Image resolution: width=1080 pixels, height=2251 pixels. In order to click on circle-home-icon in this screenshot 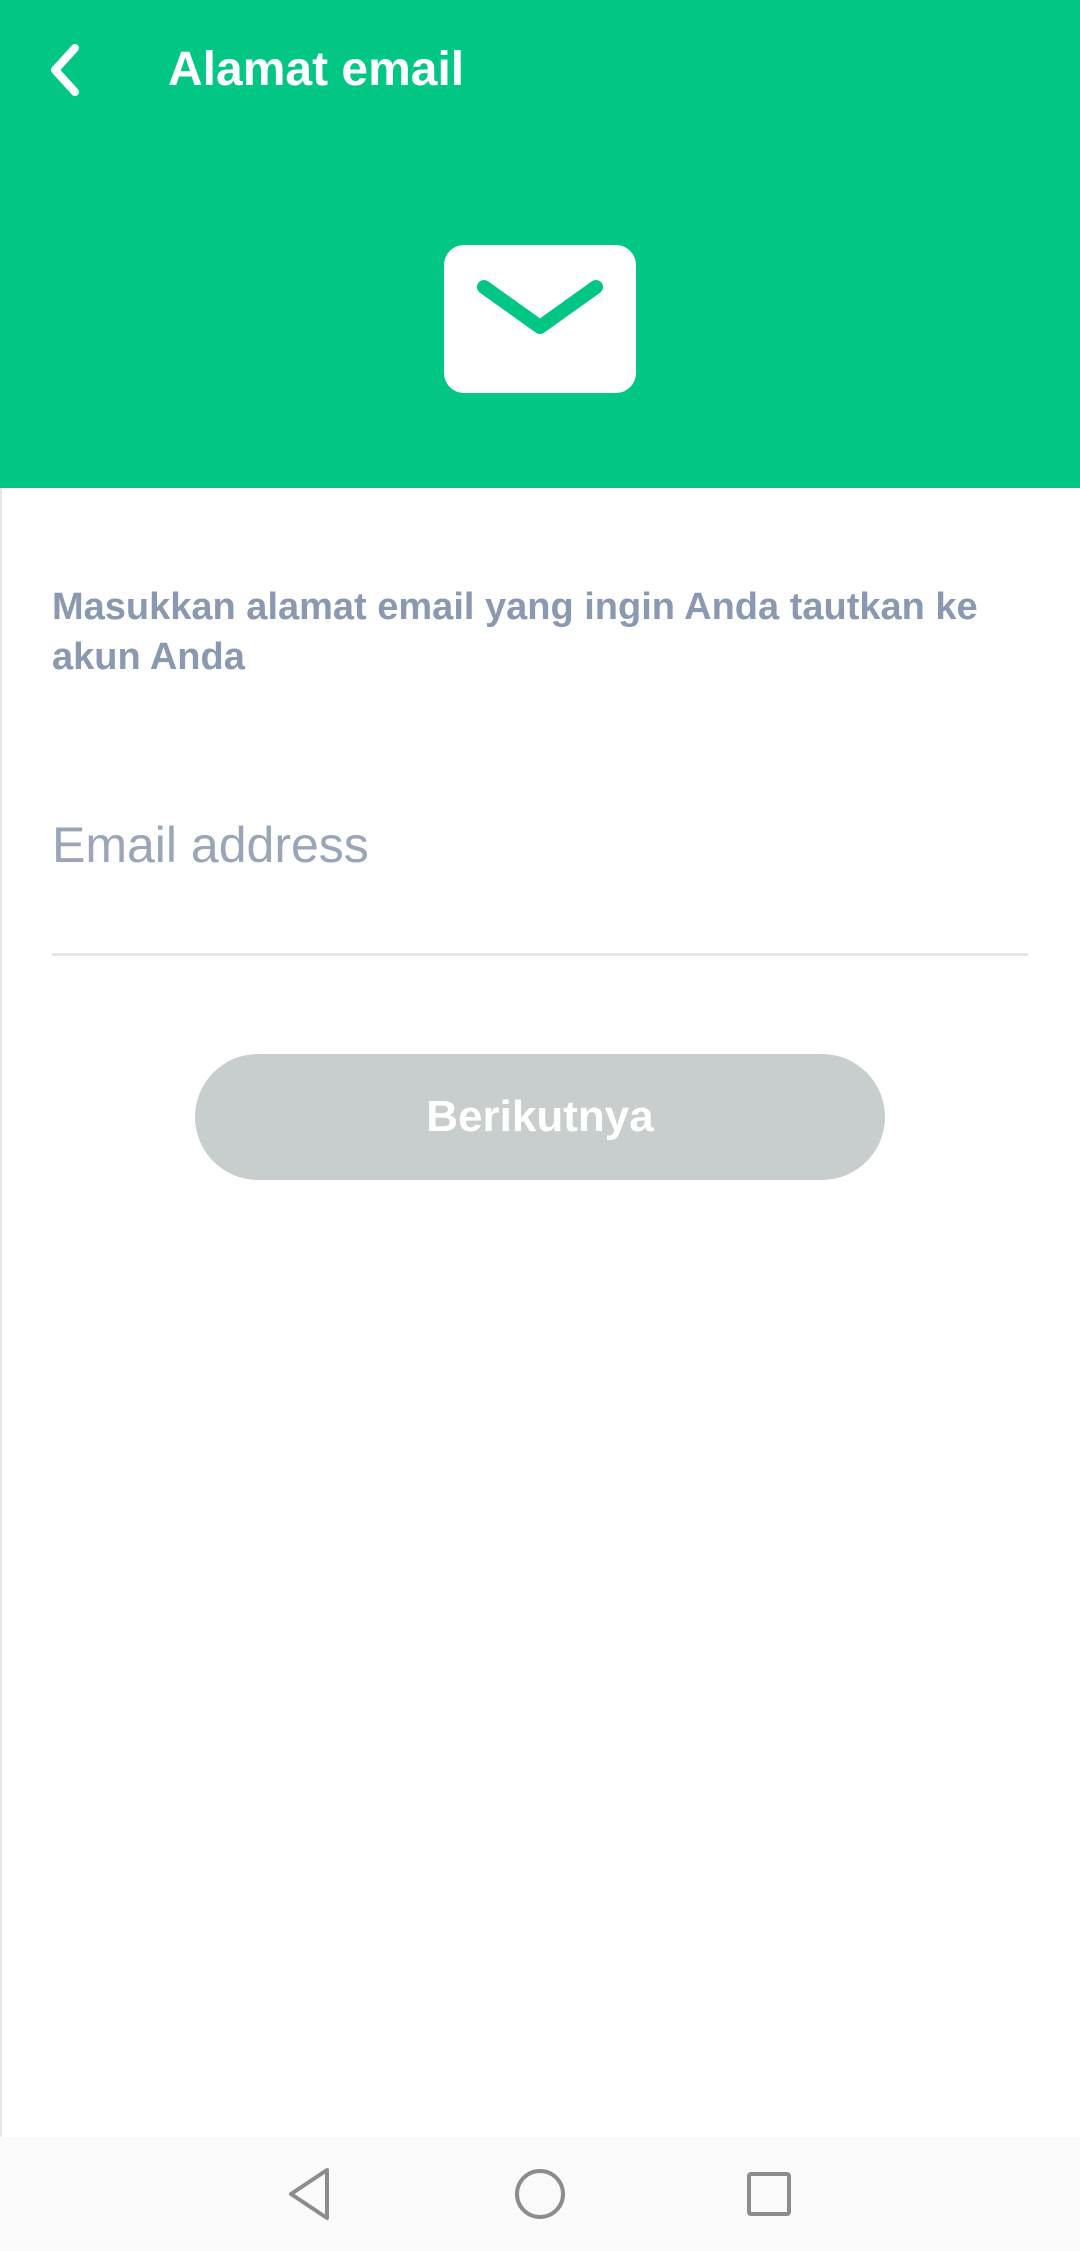, I will do `click(540, 2194)`.